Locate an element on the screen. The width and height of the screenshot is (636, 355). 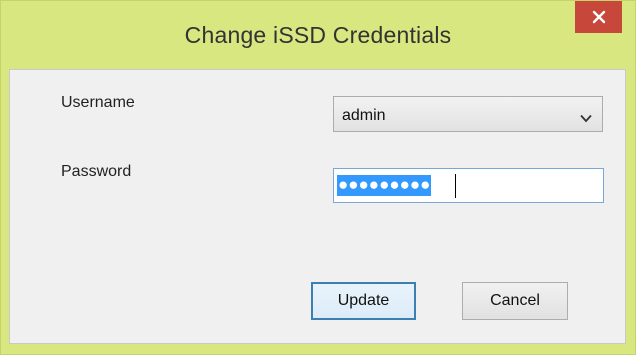
dialog-title: Change iSSD Credentials is located at coordinates (318, 35).